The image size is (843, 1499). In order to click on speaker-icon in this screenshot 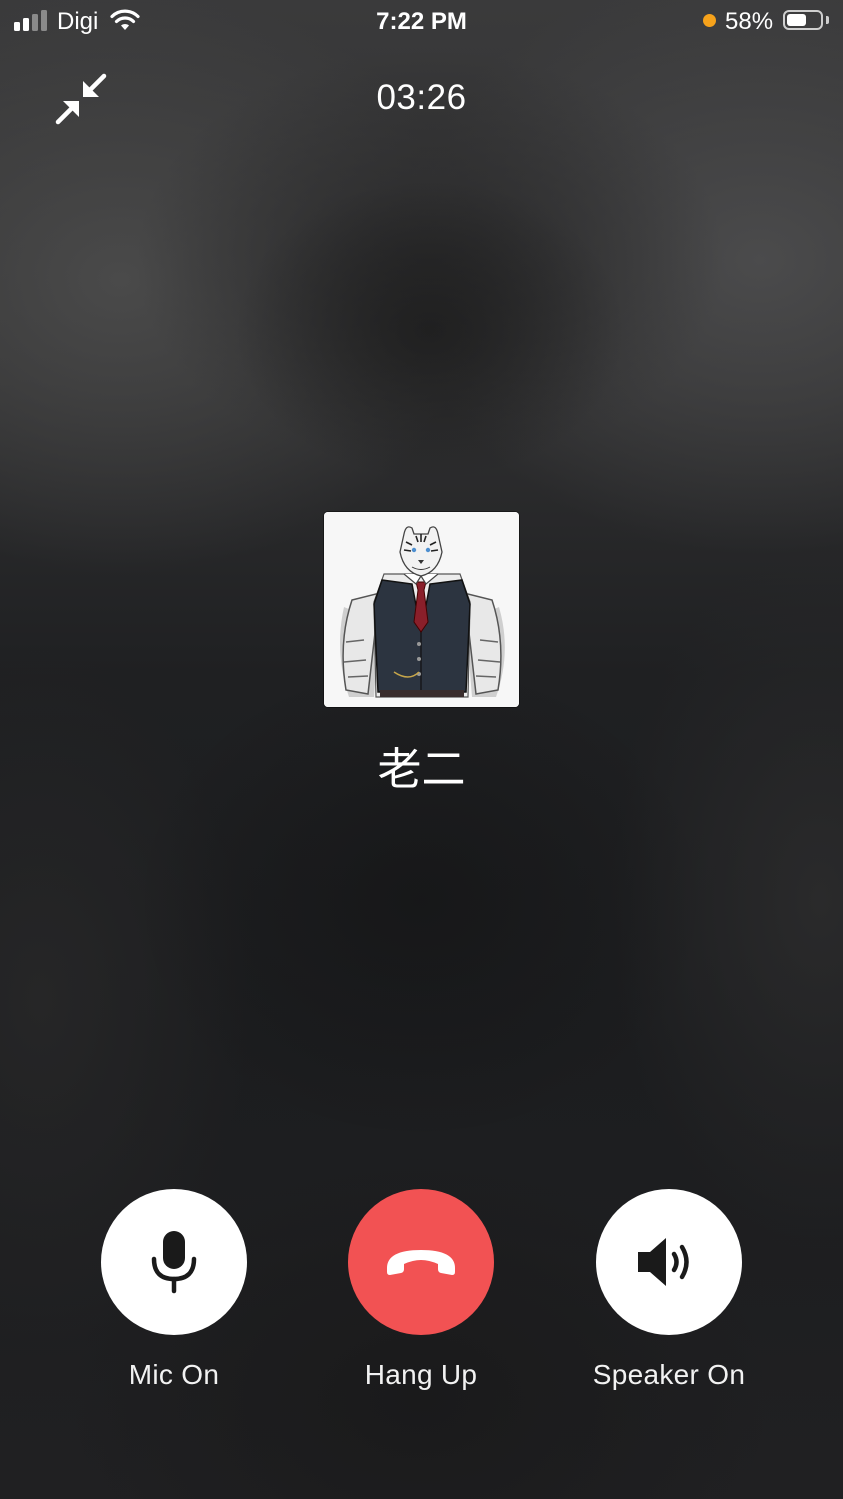, I will do `click(663, 1262)`.